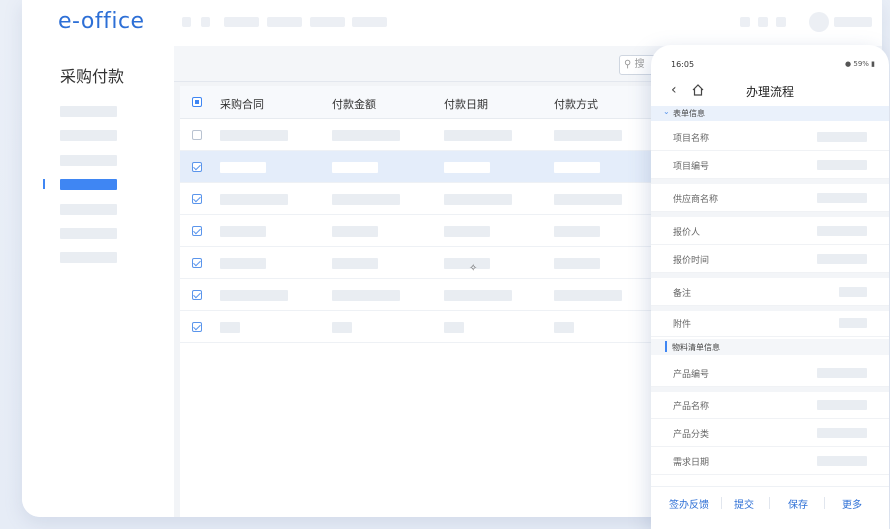 This screenshot has width=890, height=529. Describe the element at coordinates (691, 463) in the screenshot. I see `field-label: 需求日期` at that location.